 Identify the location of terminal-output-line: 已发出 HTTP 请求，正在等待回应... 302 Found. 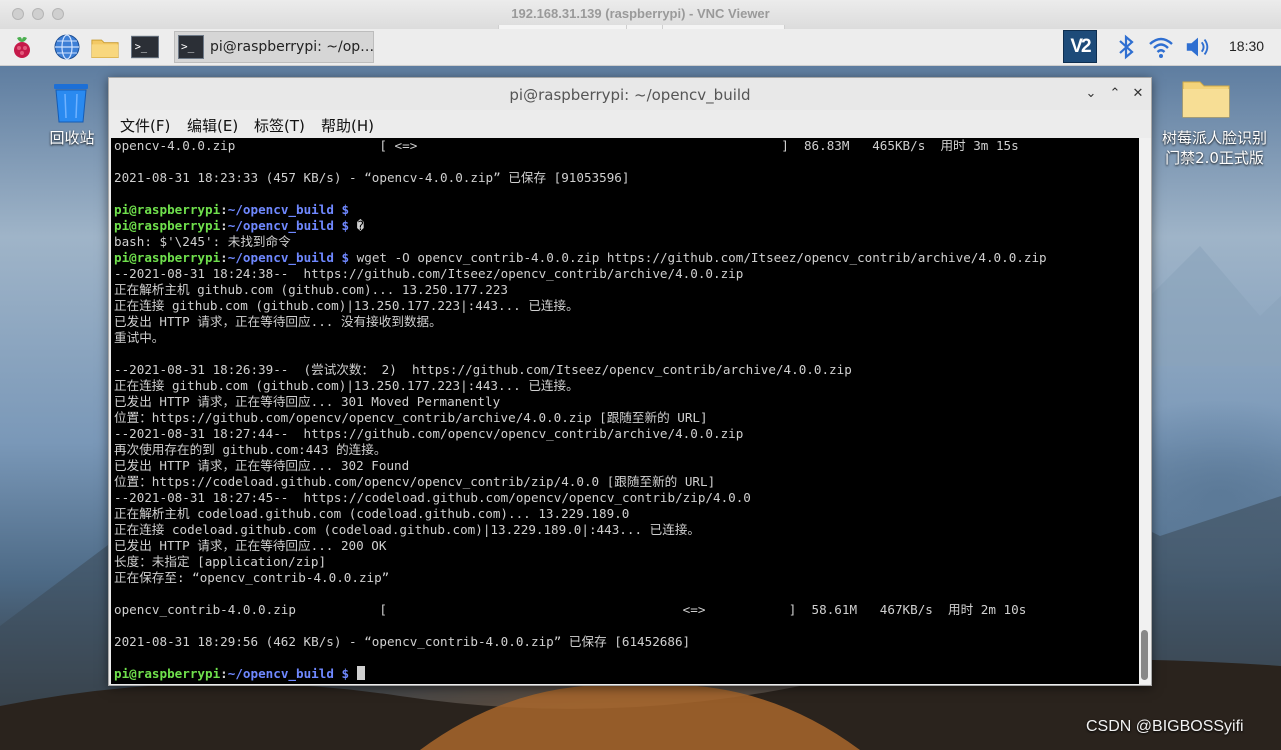
(262, 465).